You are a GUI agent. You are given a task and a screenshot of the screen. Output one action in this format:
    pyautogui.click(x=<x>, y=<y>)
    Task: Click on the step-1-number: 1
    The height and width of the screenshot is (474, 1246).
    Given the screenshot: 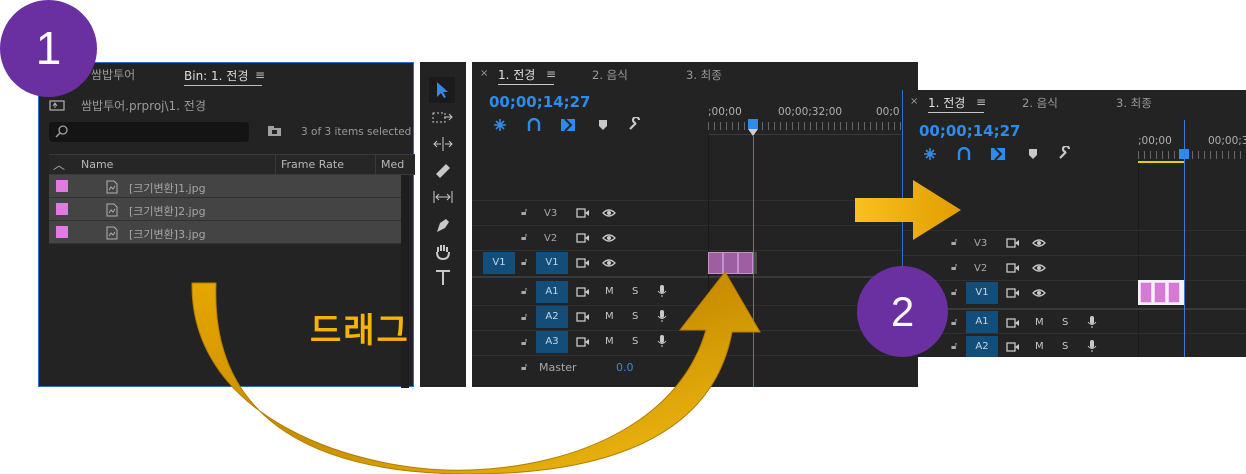 What is the action you would take?
    pyautogui.click(x=48, y=48)
    